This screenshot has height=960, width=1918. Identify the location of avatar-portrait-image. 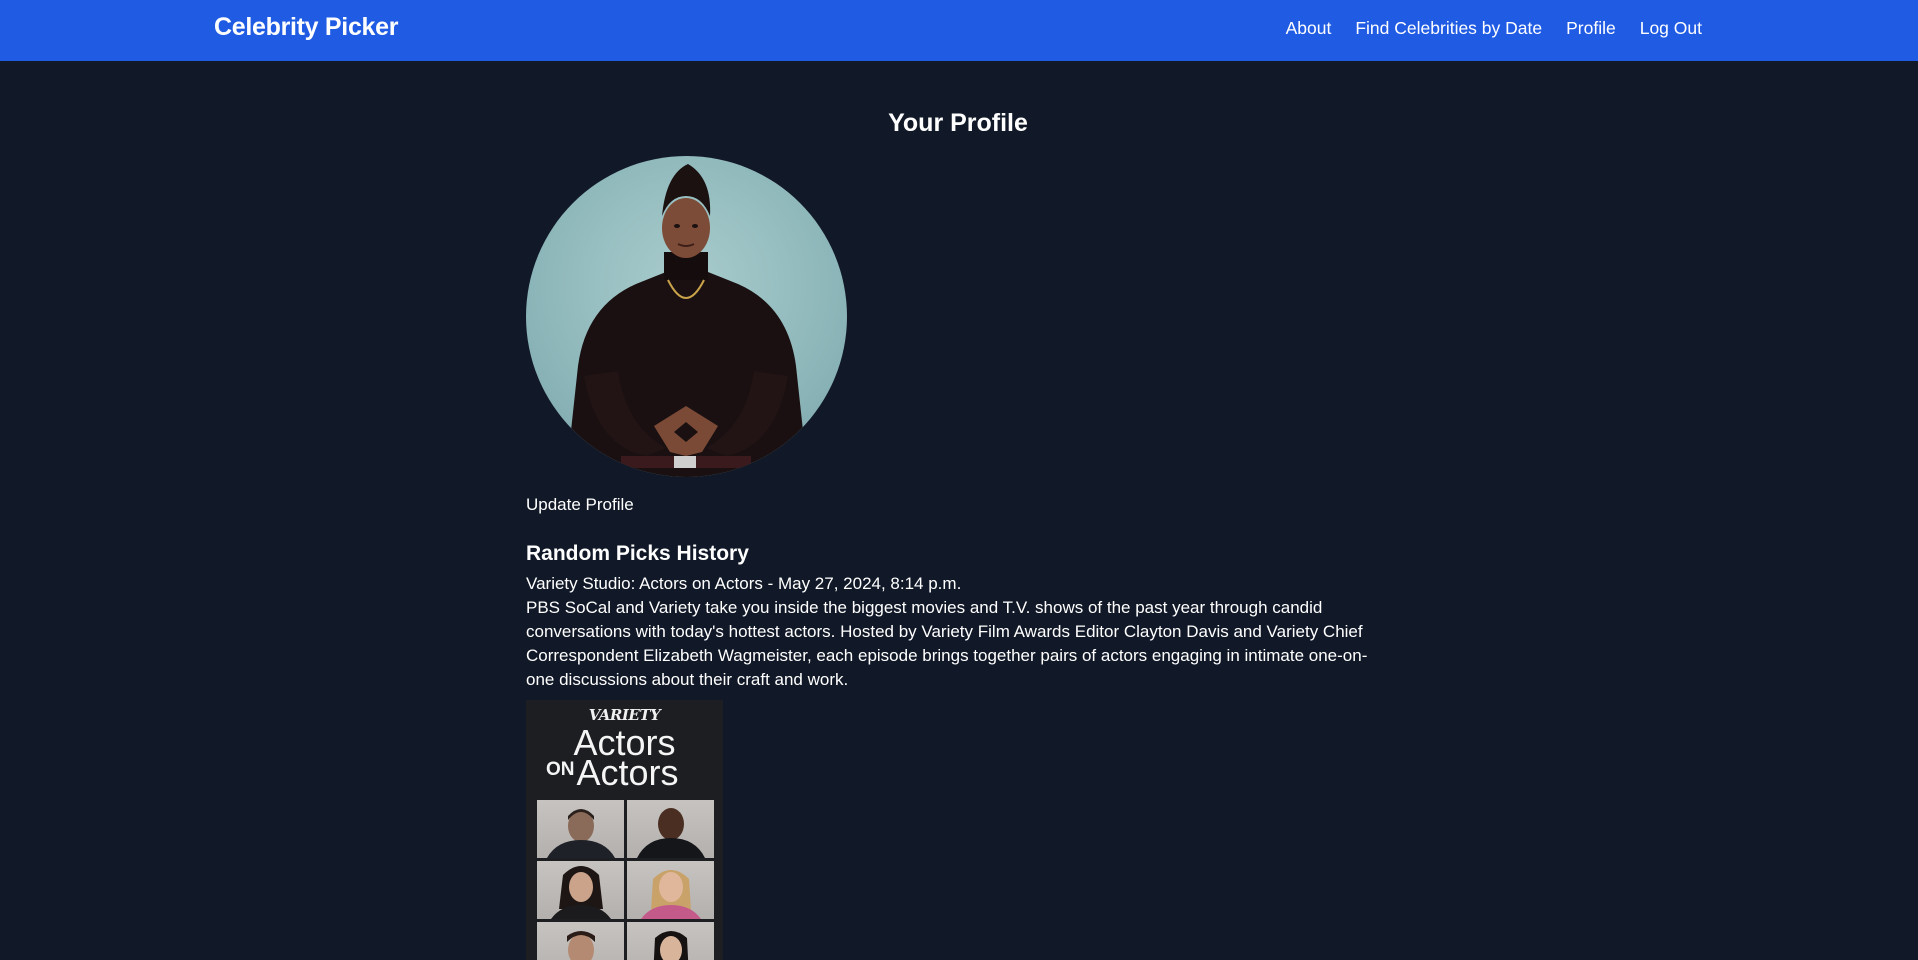
(687, 320).